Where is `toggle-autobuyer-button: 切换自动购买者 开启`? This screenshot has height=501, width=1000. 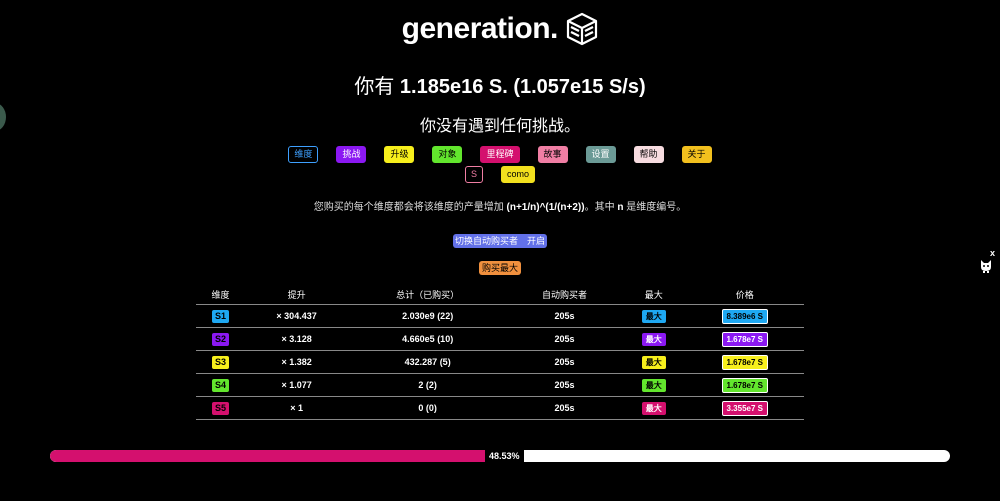 toggle-autobuyer-button: 切换自动购买者 开启 is located at coordinates (500, 241).